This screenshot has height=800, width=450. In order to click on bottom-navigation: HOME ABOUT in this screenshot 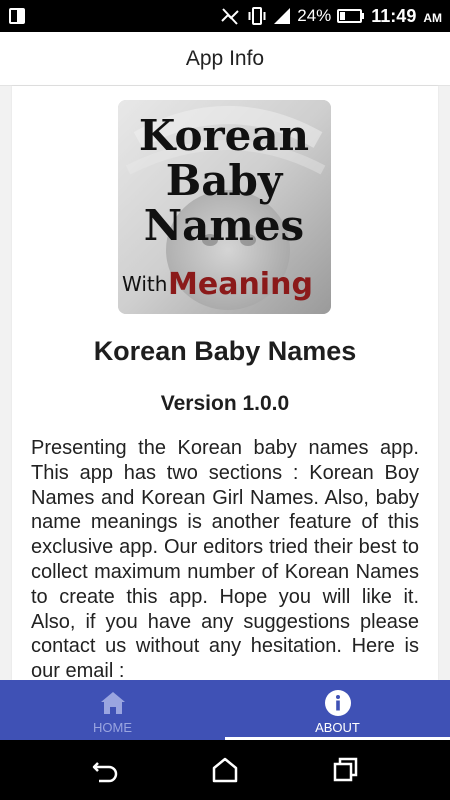, I will do `click(225, 710)`.